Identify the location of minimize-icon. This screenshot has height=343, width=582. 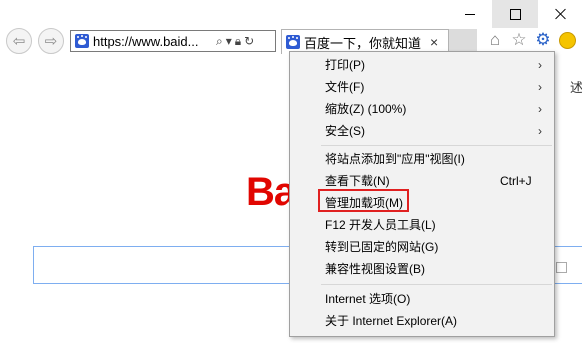
(470, 14).